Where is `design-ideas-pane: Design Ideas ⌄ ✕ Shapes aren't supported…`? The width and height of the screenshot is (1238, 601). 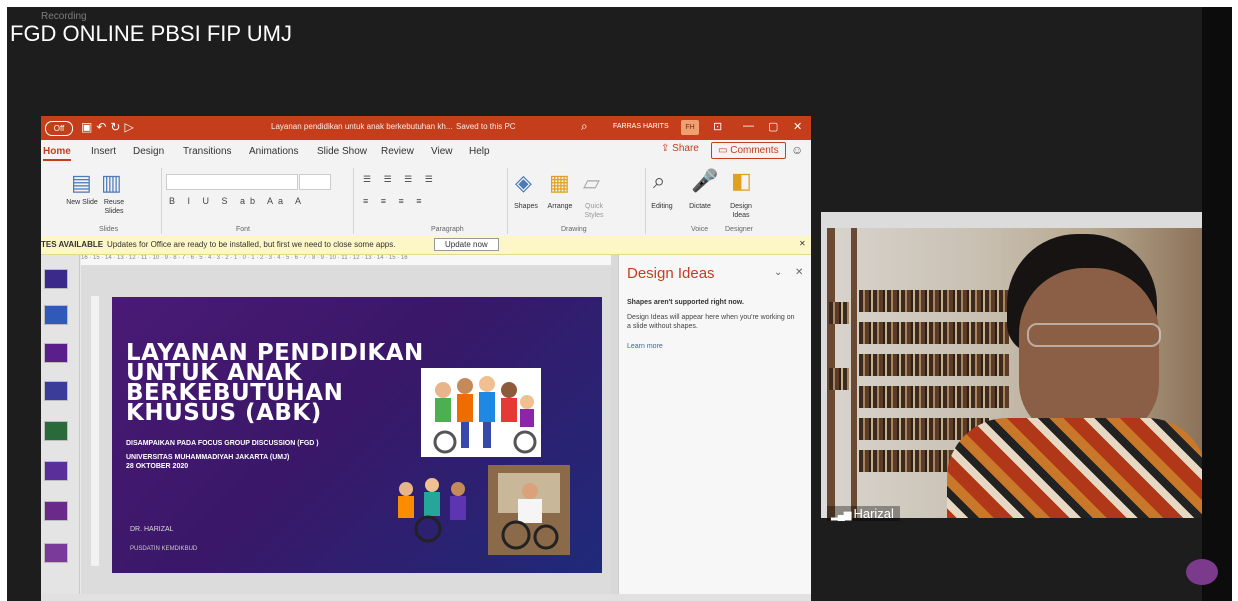 design-ideas-pane: Design Ideas ⌄ ✕ Shapes aren't supported… is located at coordinates (714, 428).